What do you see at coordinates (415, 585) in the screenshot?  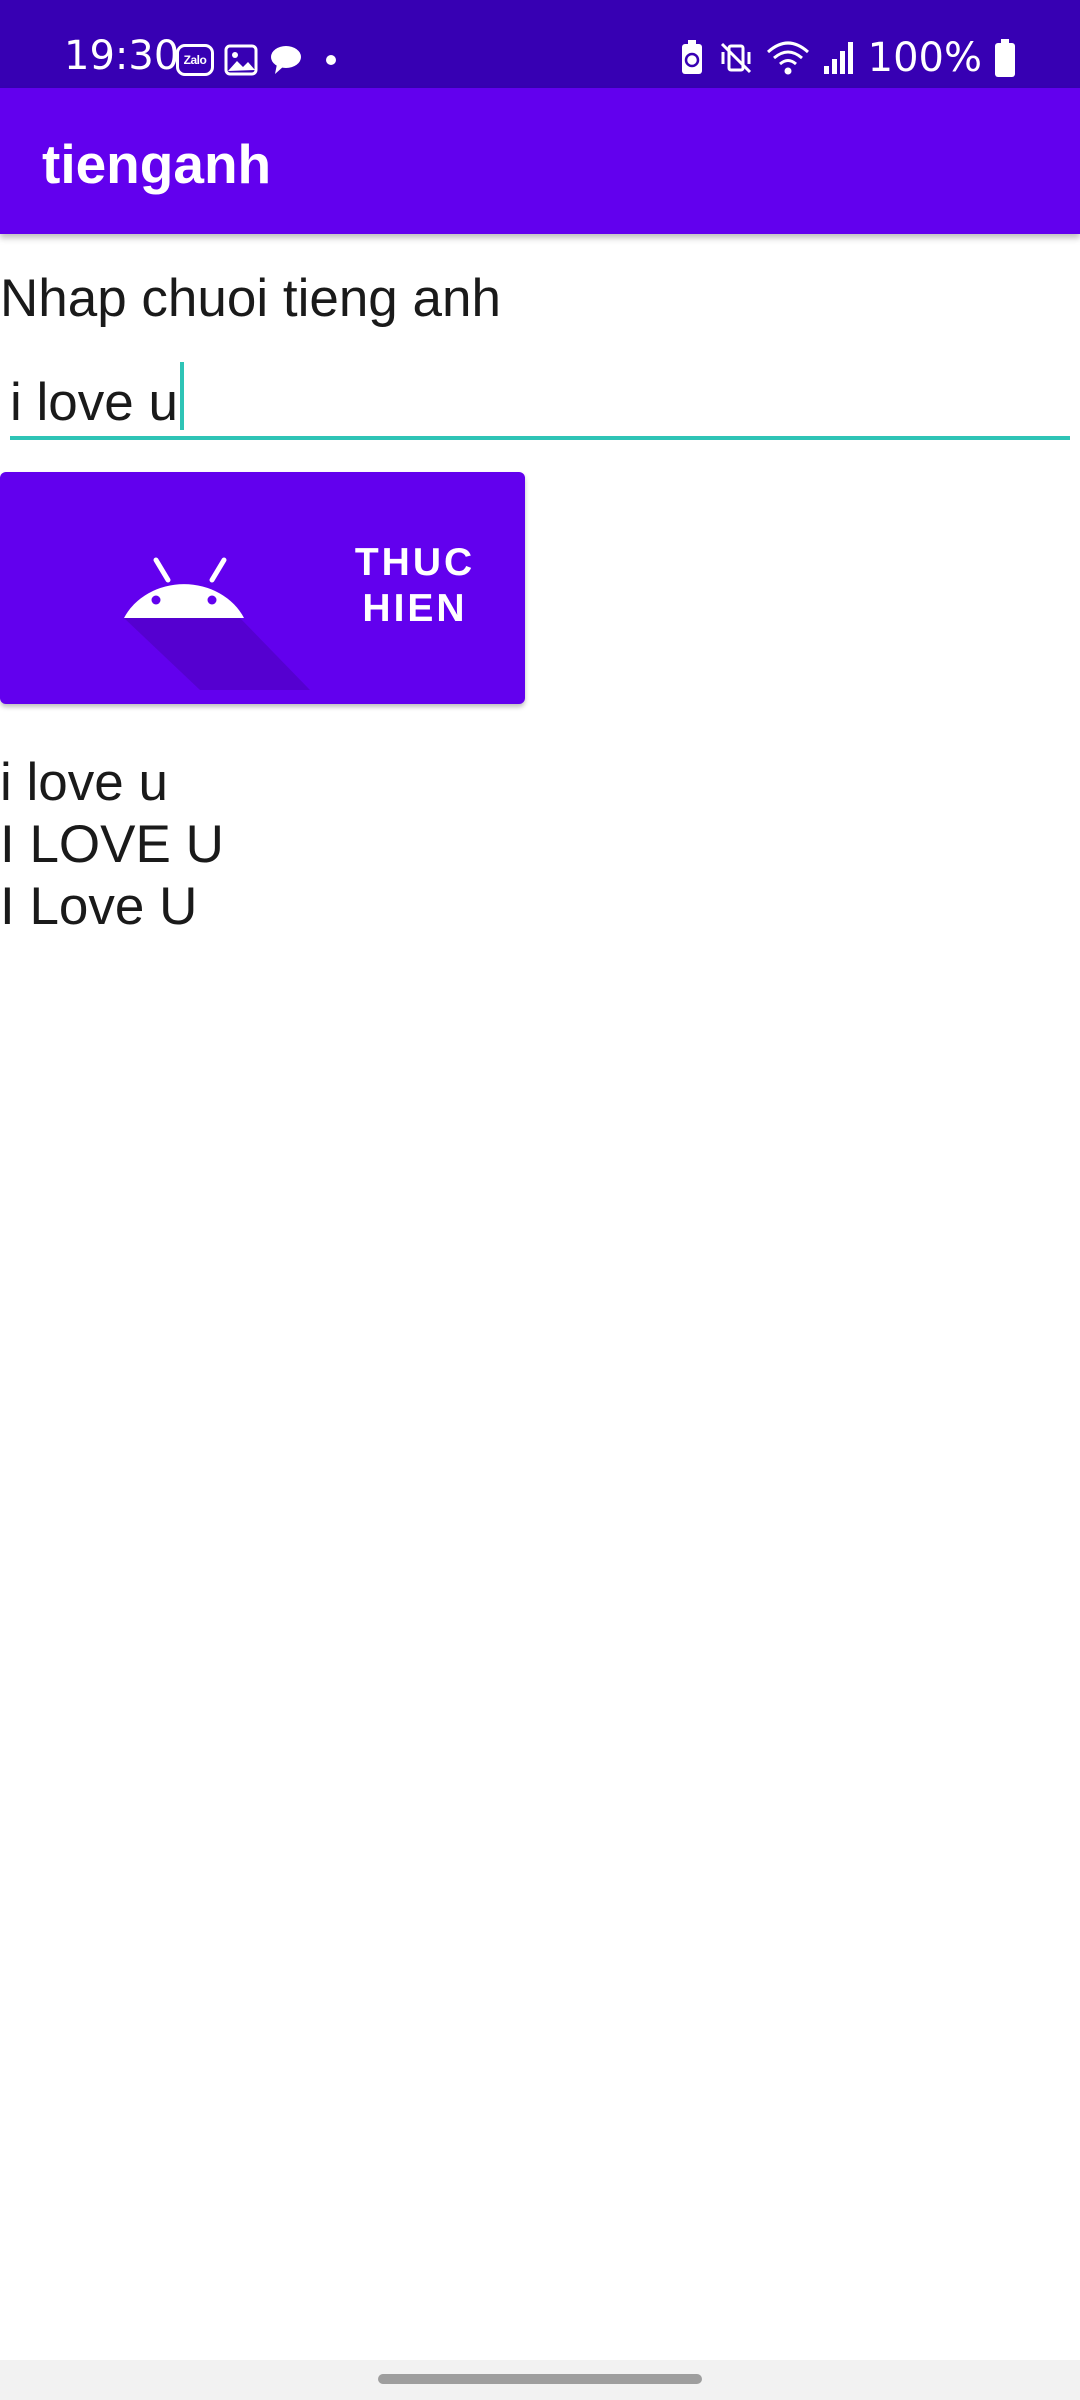 I see `thuc-hien-label: THUC HIEN` at bounding box center [415, 585].